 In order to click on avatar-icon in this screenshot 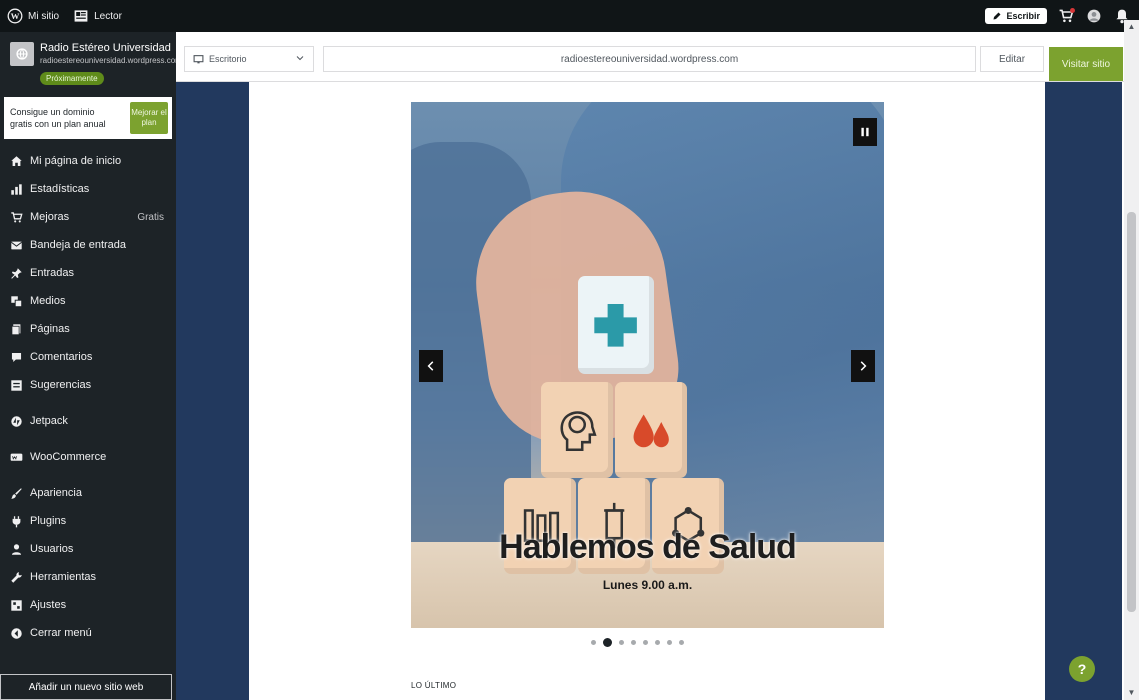, I will do `click(1094, 16)`.